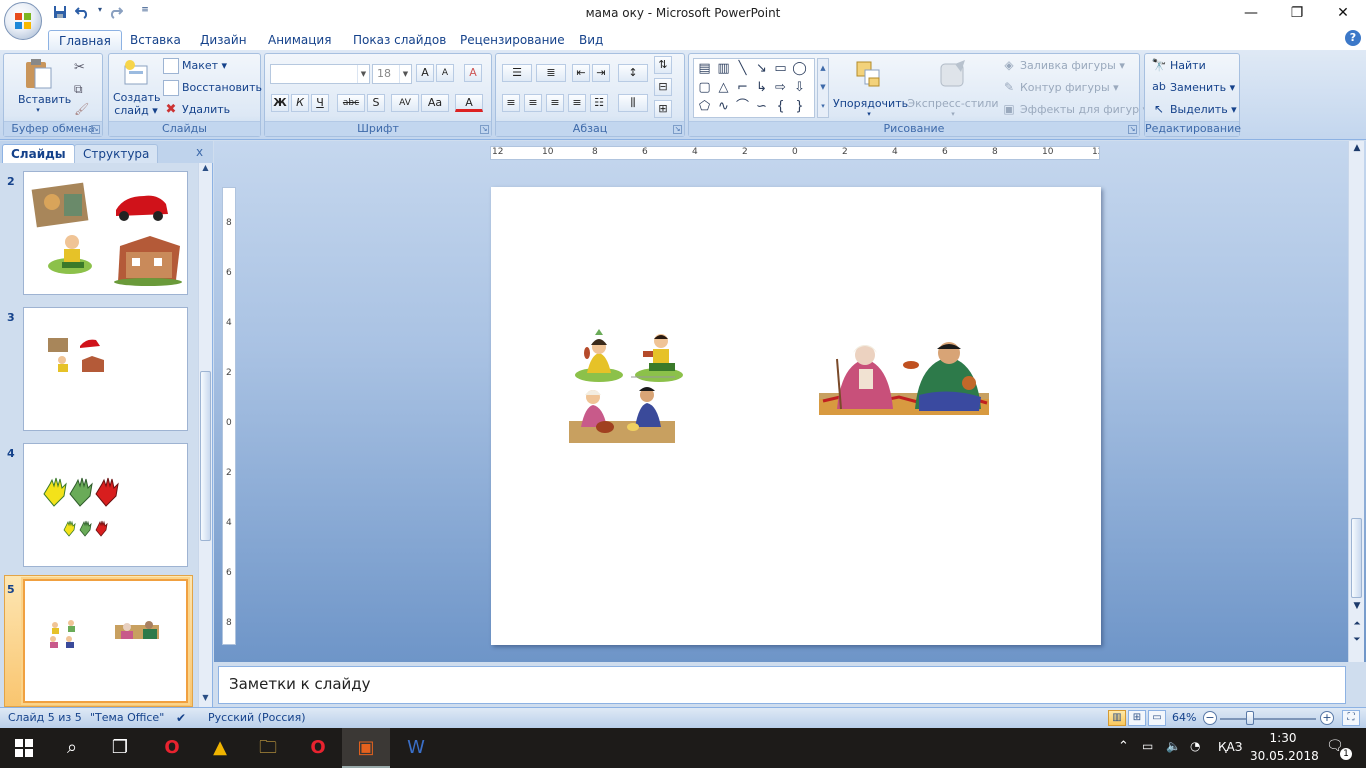 The height and width of the screenshot is (768, 1366). Describe the element at coordinates (280, 103) in the screenshot. I see `bold-button: Ж` at that location.